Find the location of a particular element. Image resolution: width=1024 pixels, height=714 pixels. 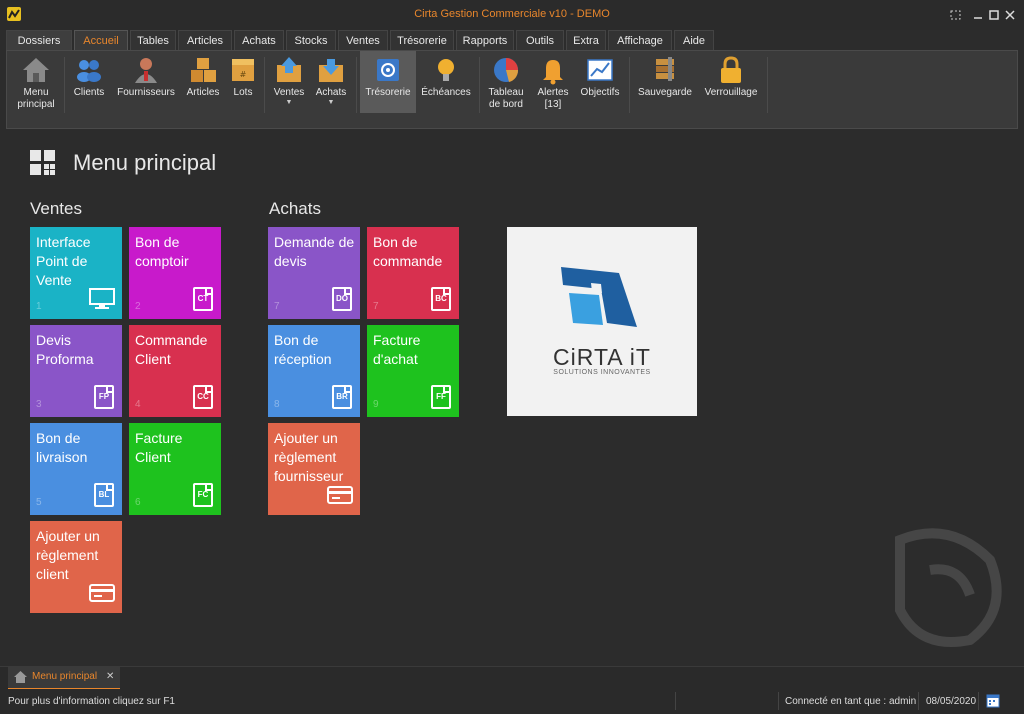

ribbon-label: Échéances is located at coordinates (446, 92).